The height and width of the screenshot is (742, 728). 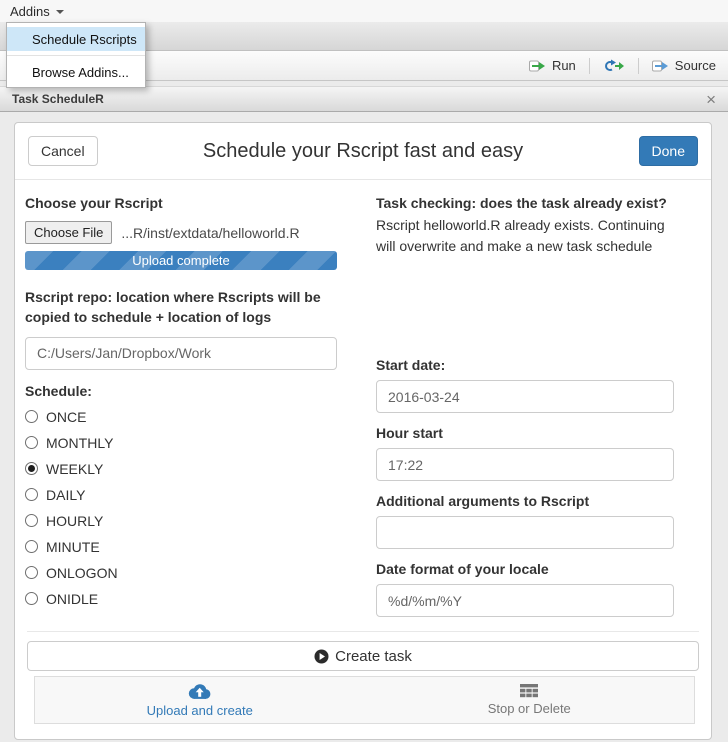 I want to click on hour-start-input, so click(x=525, y=464).